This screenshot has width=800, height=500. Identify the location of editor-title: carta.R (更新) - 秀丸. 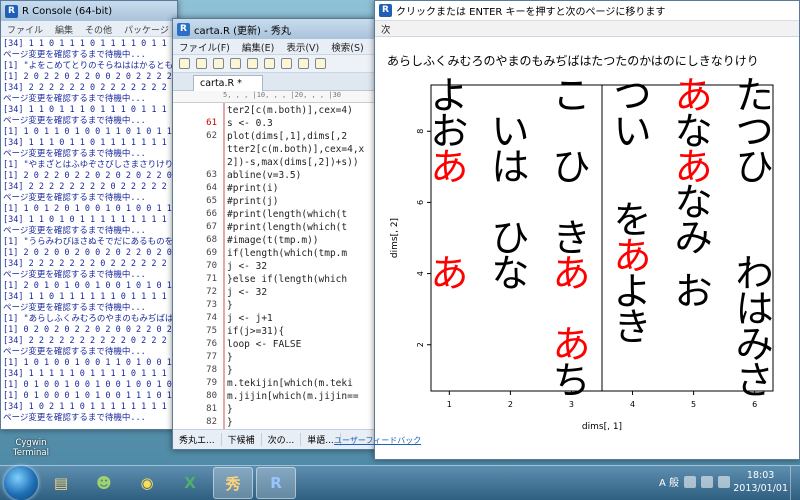
(242, 31).